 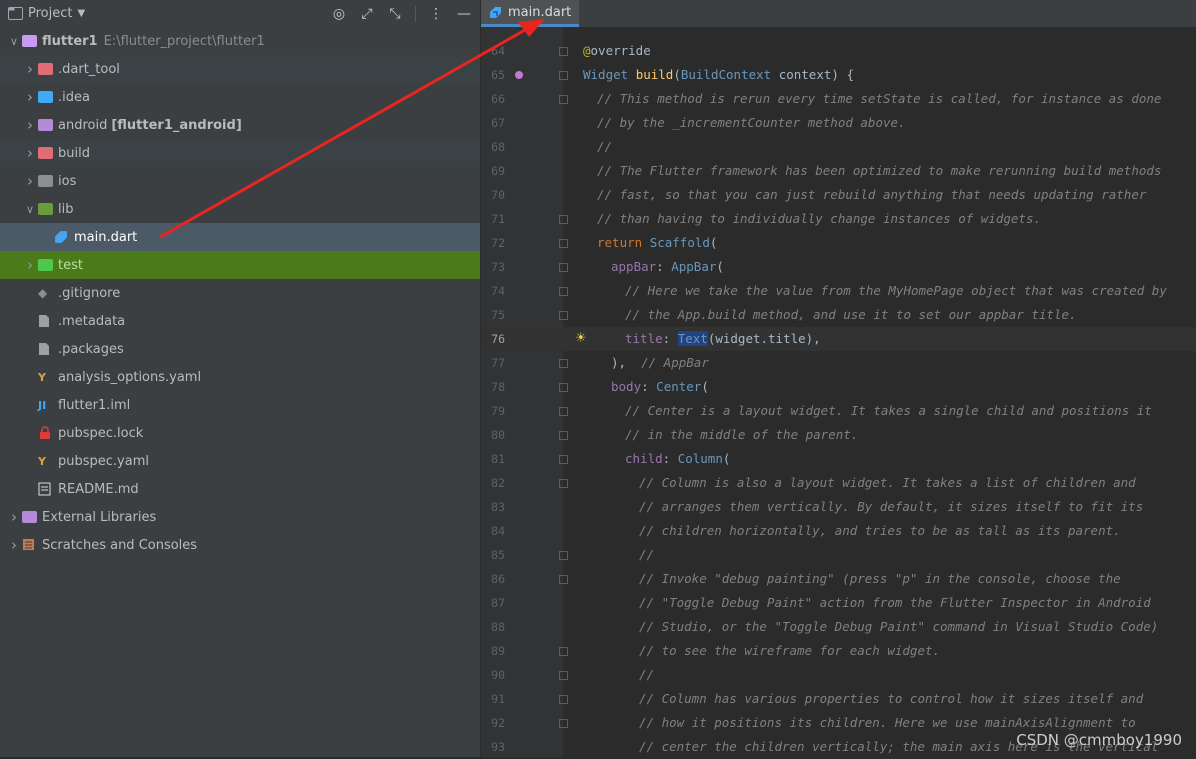 What do you see at coordinates (240, 489) in the screenshot?
I see `tree-item: README.md` at bounding box center [240, 489].